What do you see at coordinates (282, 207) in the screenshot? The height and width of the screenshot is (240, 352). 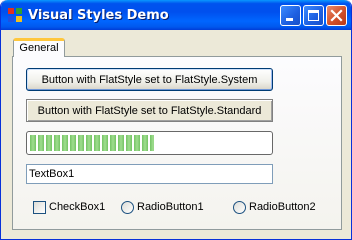 I see `radiobutton2-label: RadioButton2` at bounding box center [282, 207].